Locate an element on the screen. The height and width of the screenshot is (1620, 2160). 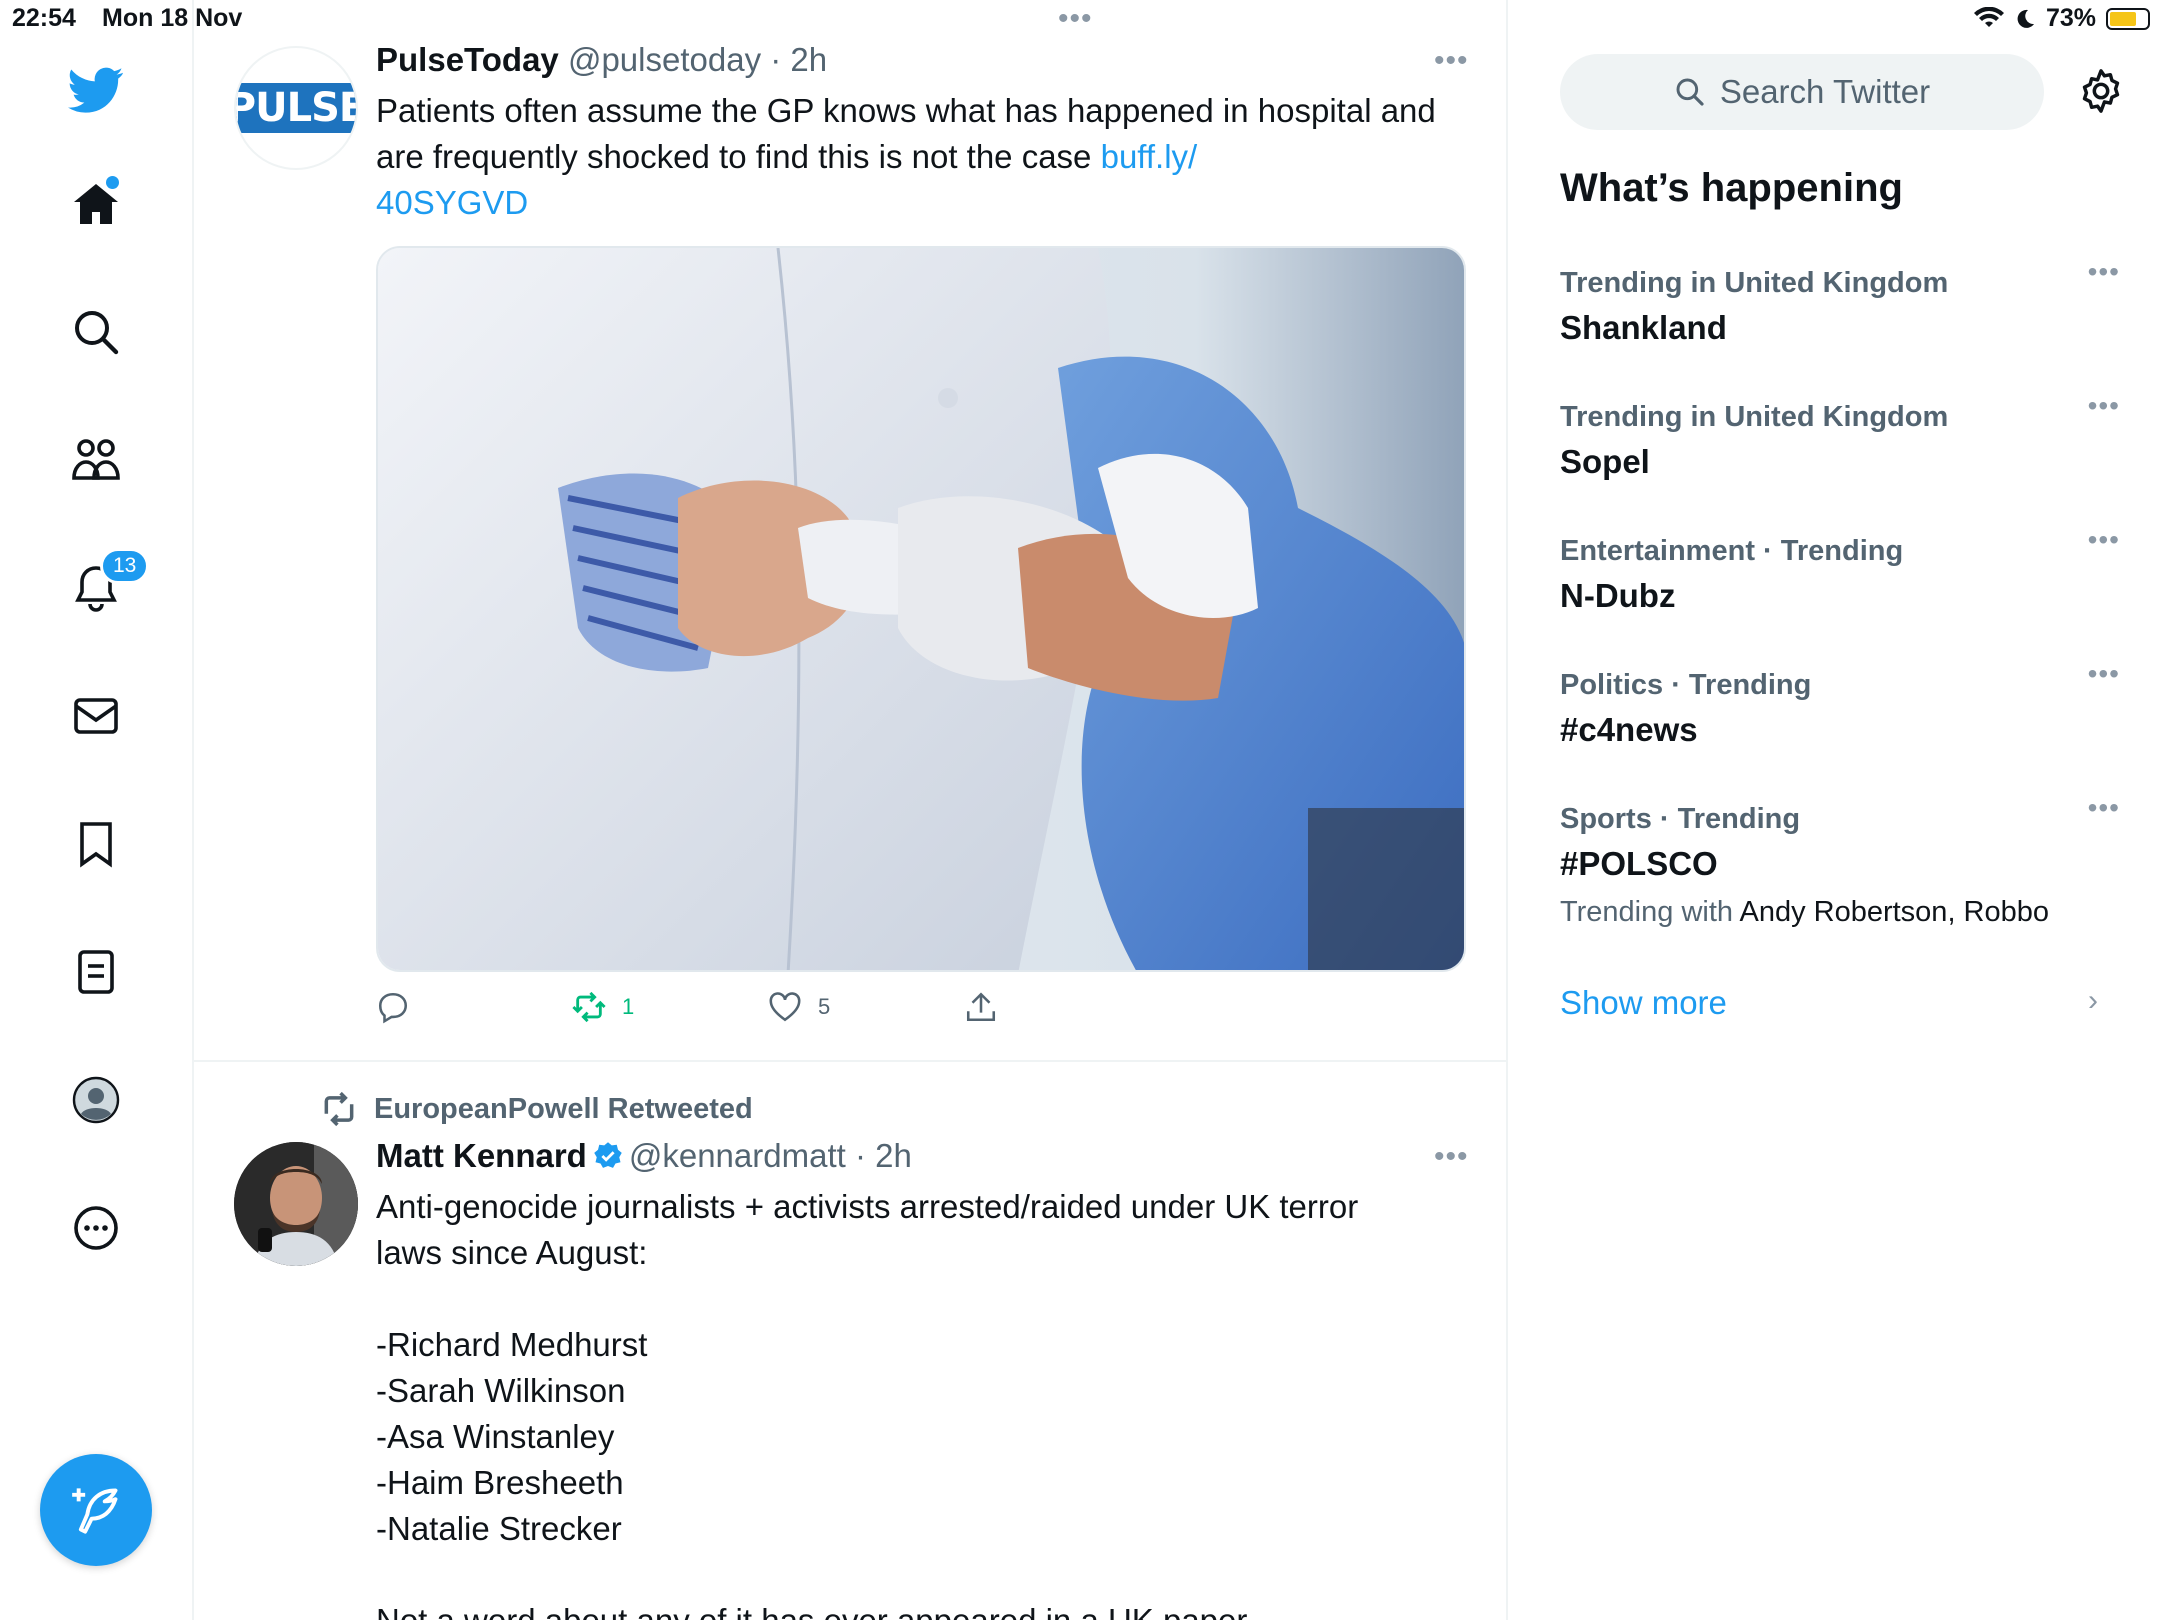
trend-related: Trending with Andy Robertson, Robbo is located at coordinates (1840, 912).